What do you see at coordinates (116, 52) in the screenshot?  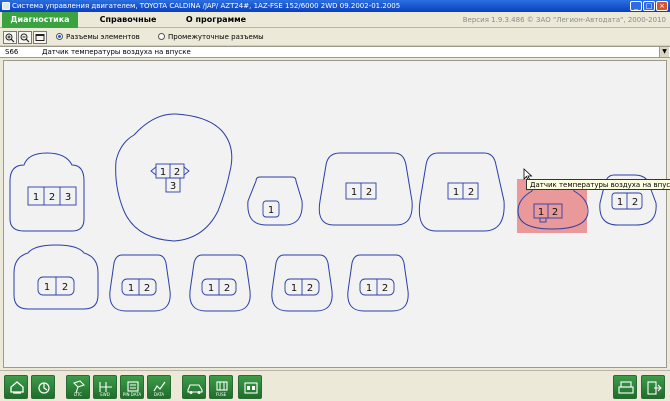 I see `connector-description: Датчик температуры воздуха на впуске` at bounding box center [116, 52].